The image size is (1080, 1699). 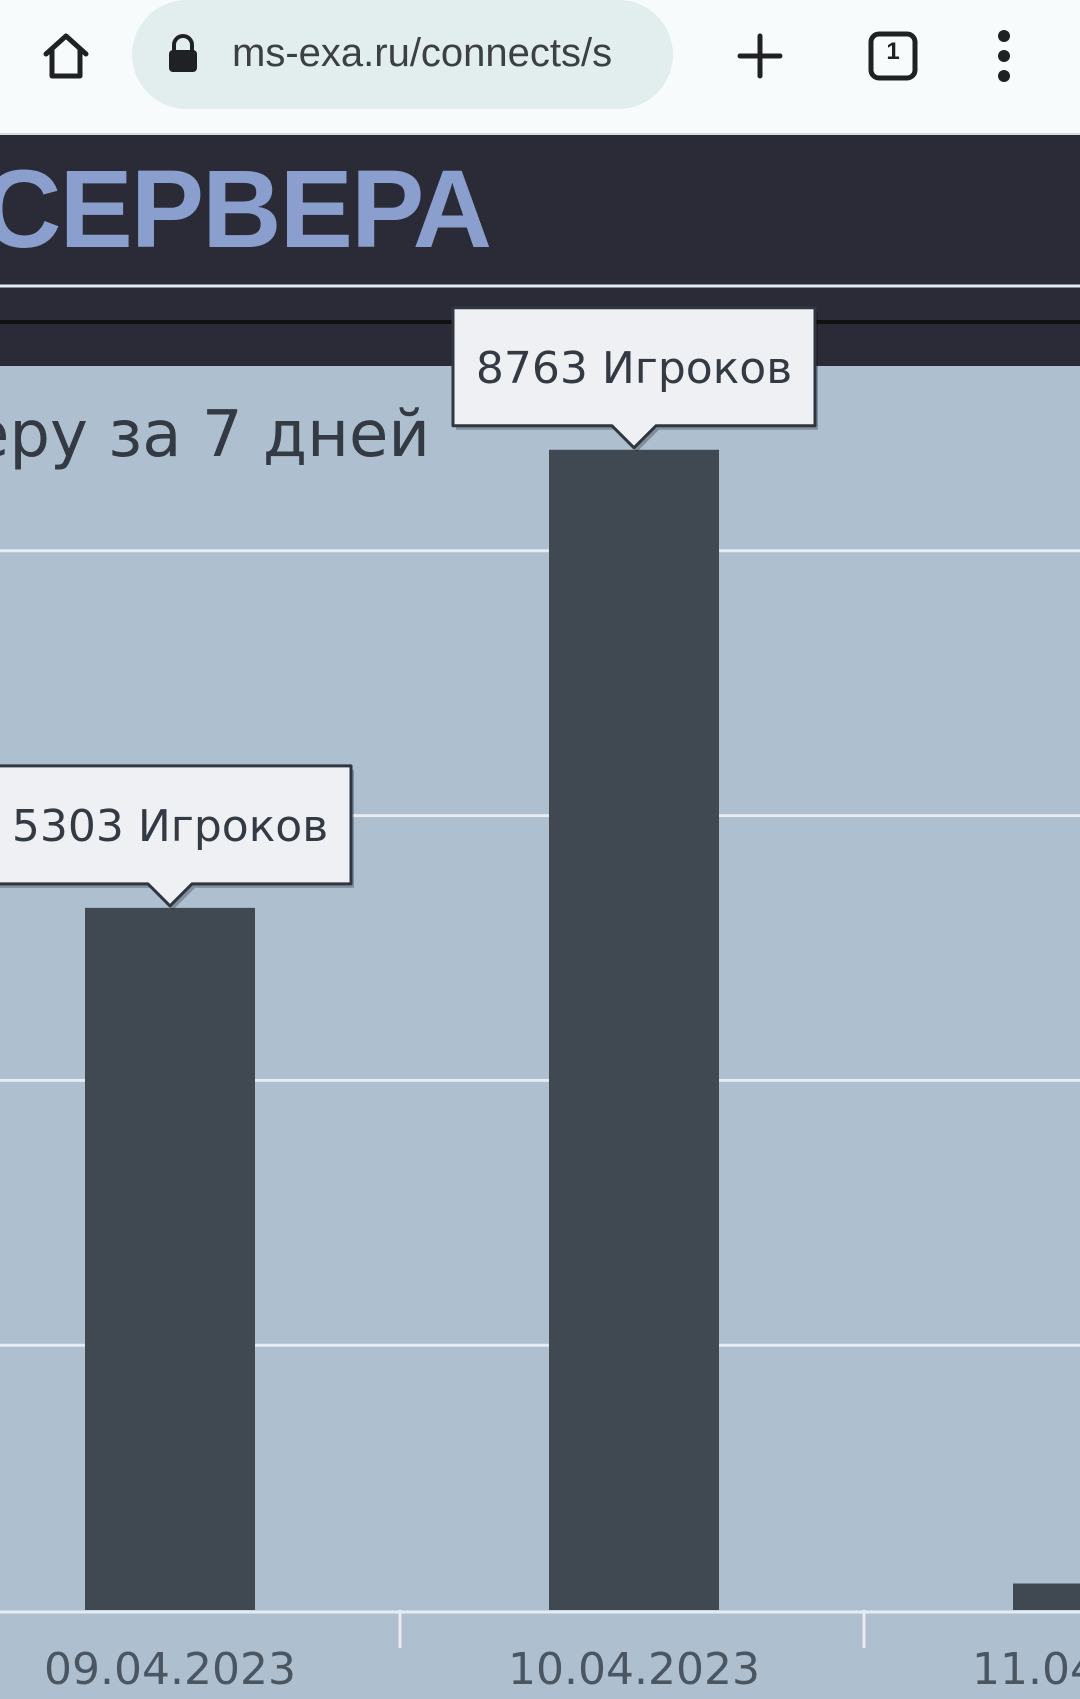 I want to click on x-tick-label: 11.04.2023, so click(x=1026, y=1669).